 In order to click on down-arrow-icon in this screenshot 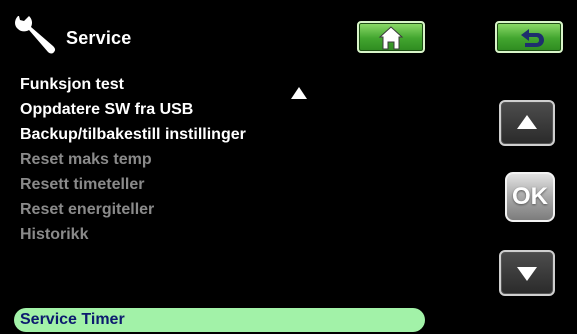, I will do `click(527, 274)`.